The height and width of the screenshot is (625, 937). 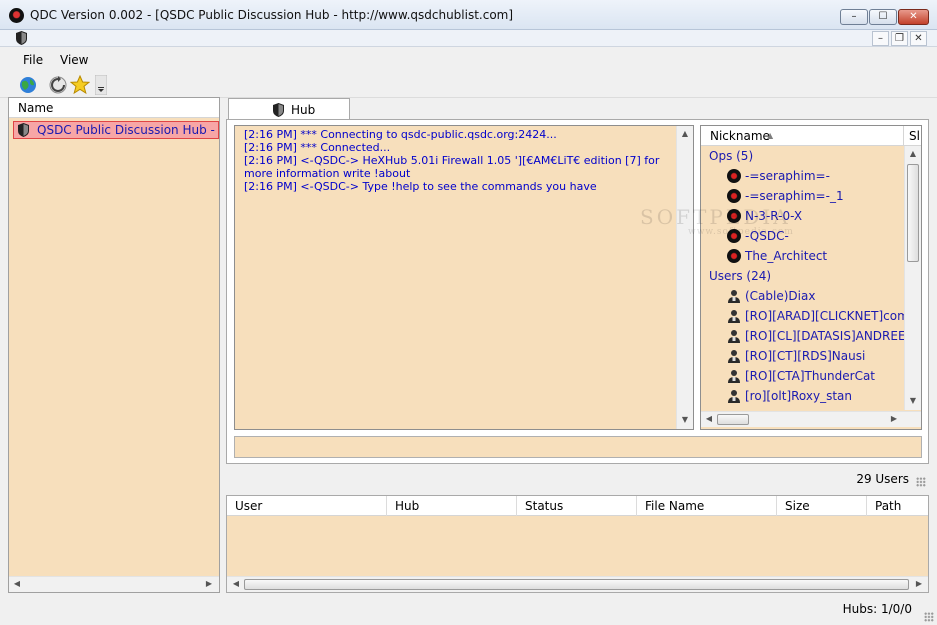 I want to click on group-ops: Ops (5), so click(x=731, y=156).